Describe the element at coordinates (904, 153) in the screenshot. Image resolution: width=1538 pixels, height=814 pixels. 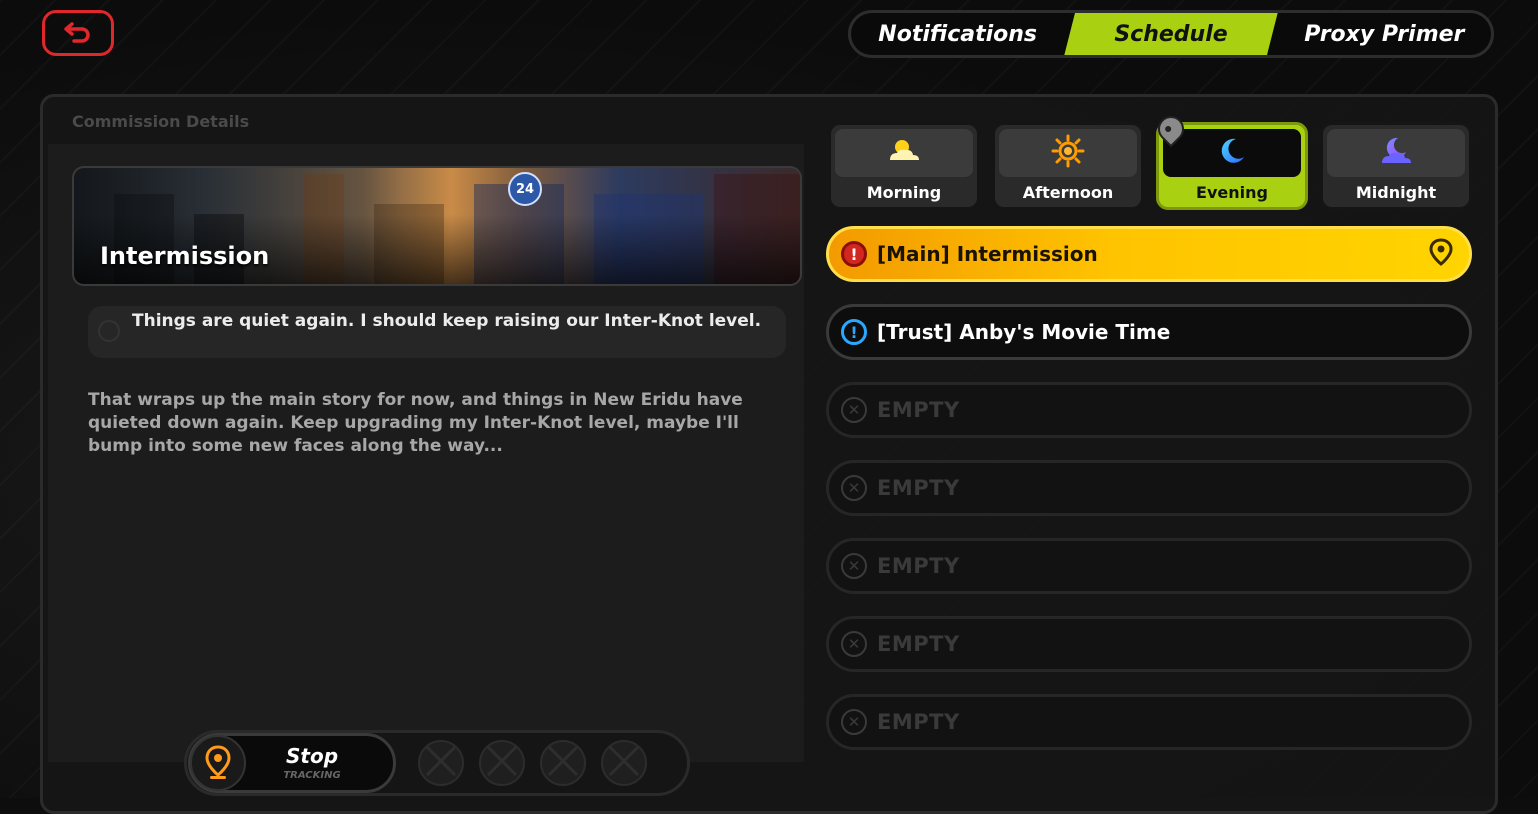
I see `sun-cloud-icon` at that location.